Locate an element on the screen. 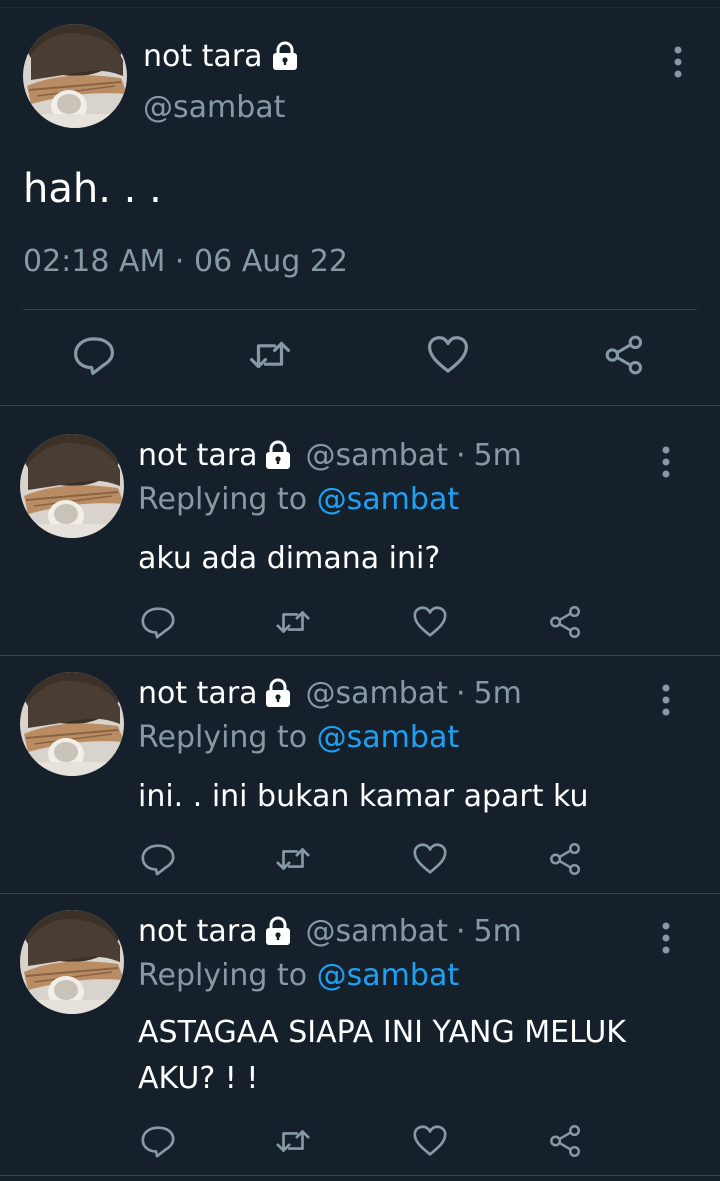  reply-text: ASTAGAA SIAPA INI YANG MELUK AKU? ! ! is located at coordinates (382, 1055).